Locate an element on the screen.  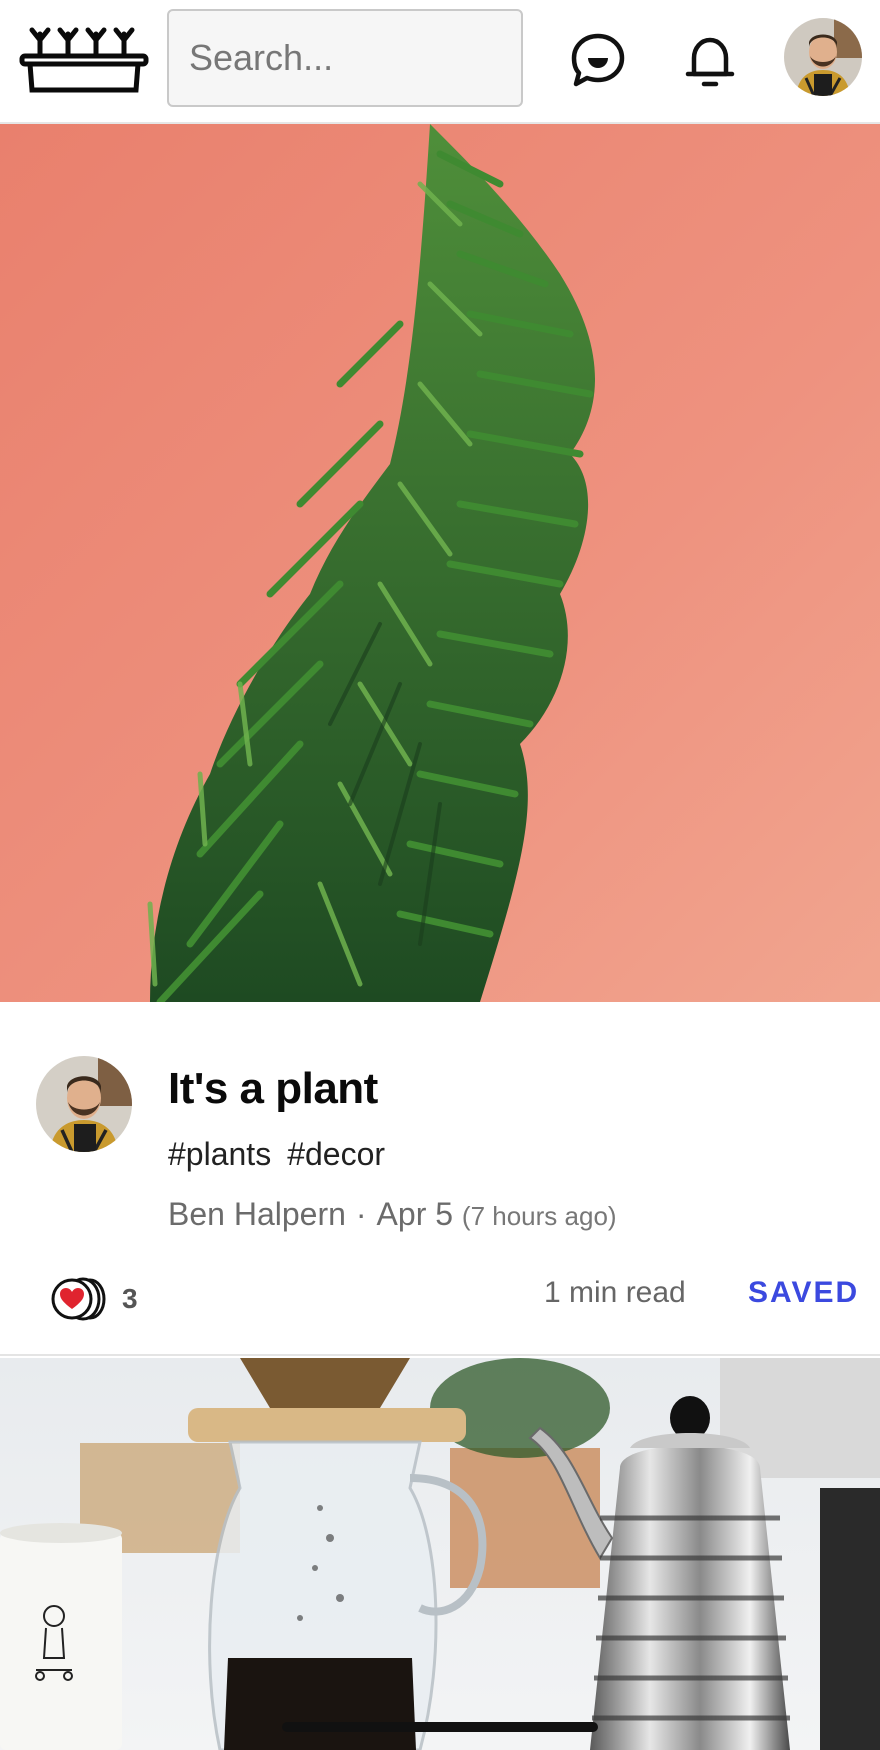
reactions-button: 3 is located at coordinates (94, 1299).